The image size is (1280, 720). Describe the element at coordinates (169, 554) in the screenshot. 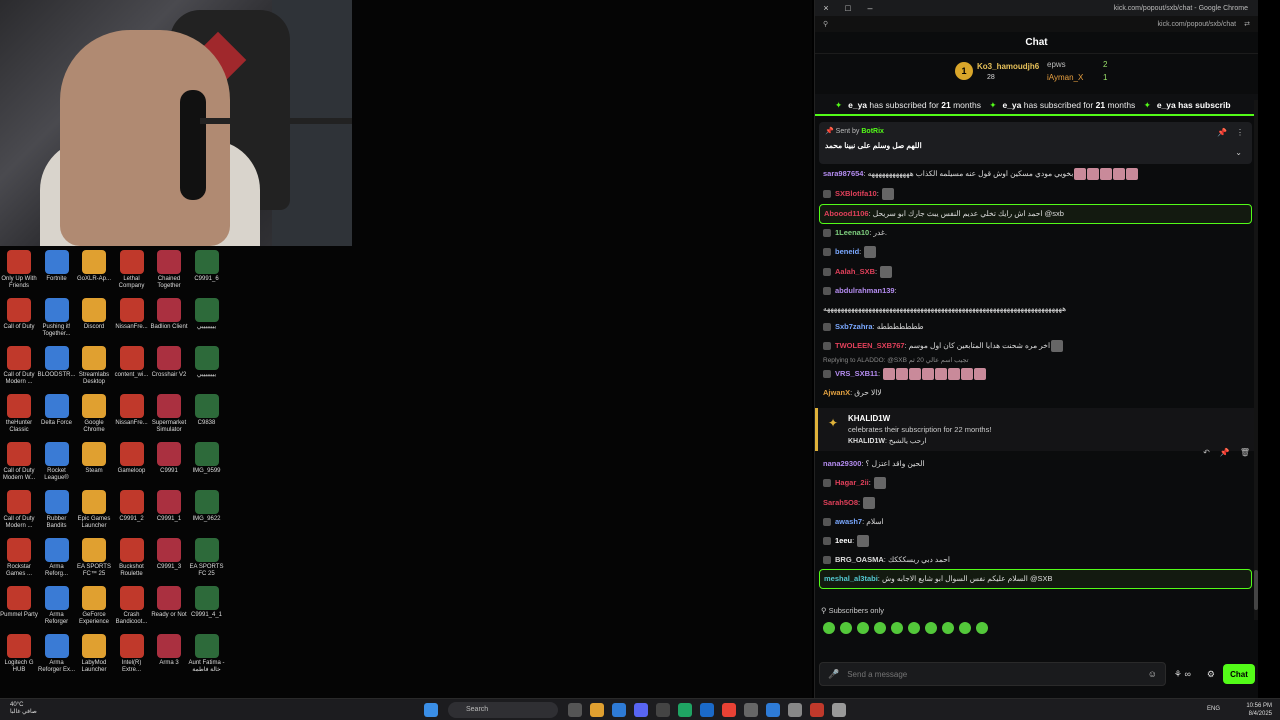

I see `desktop-icon: C9991_3` at that location.